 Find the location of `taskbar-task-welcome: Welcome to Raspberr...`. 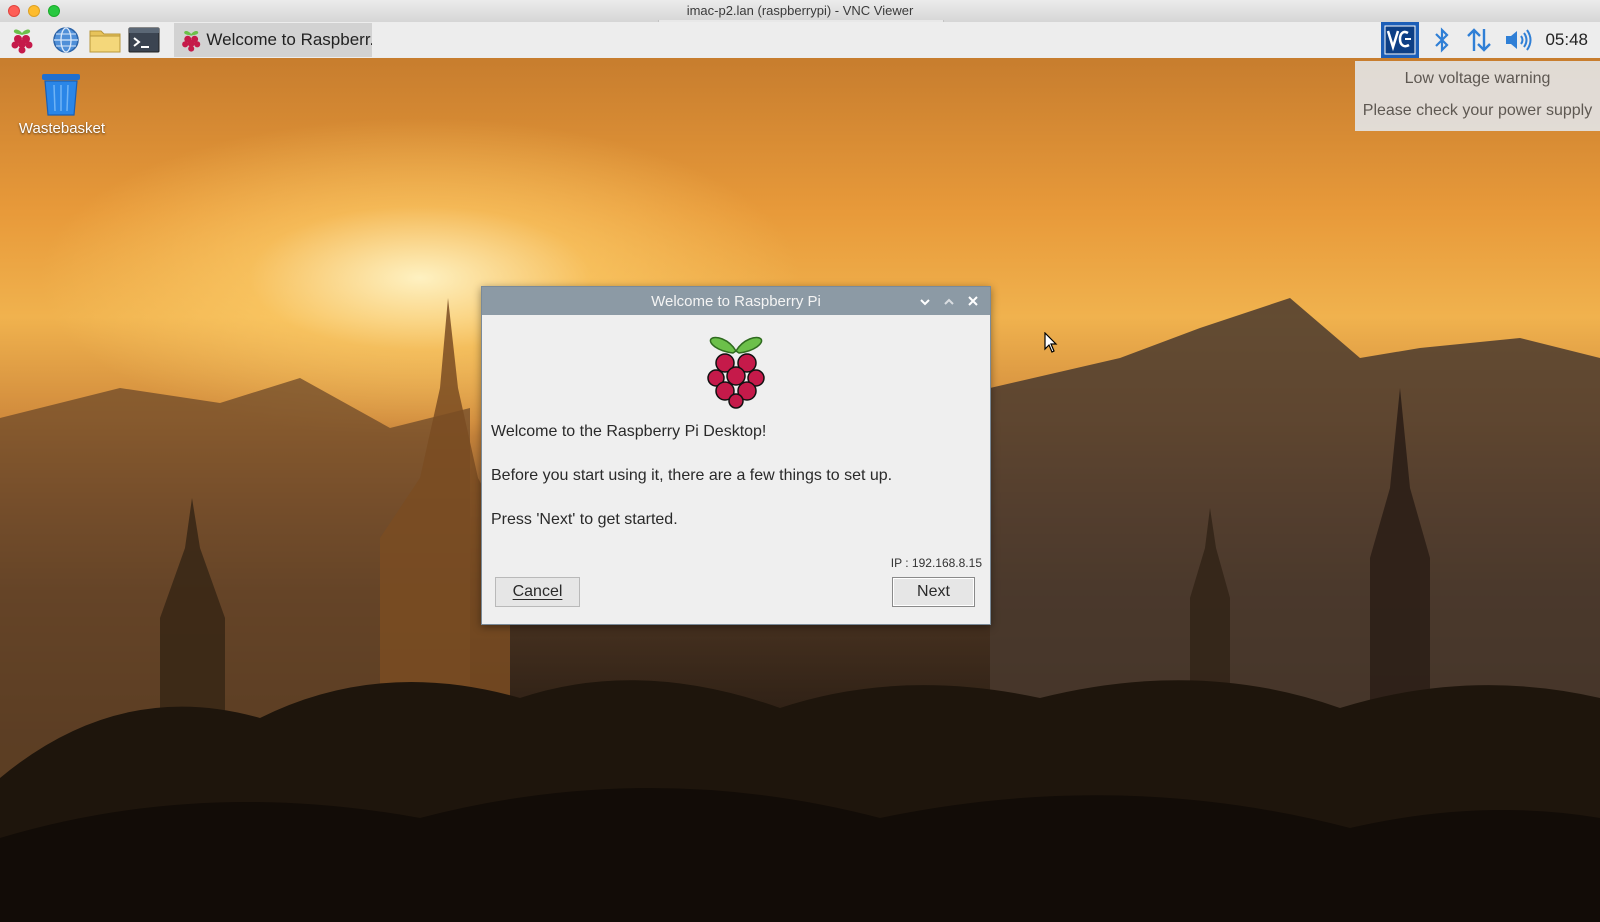

taskbar-task-welcome: Welcome to Raspberr... is located at coordinates (273, 40).